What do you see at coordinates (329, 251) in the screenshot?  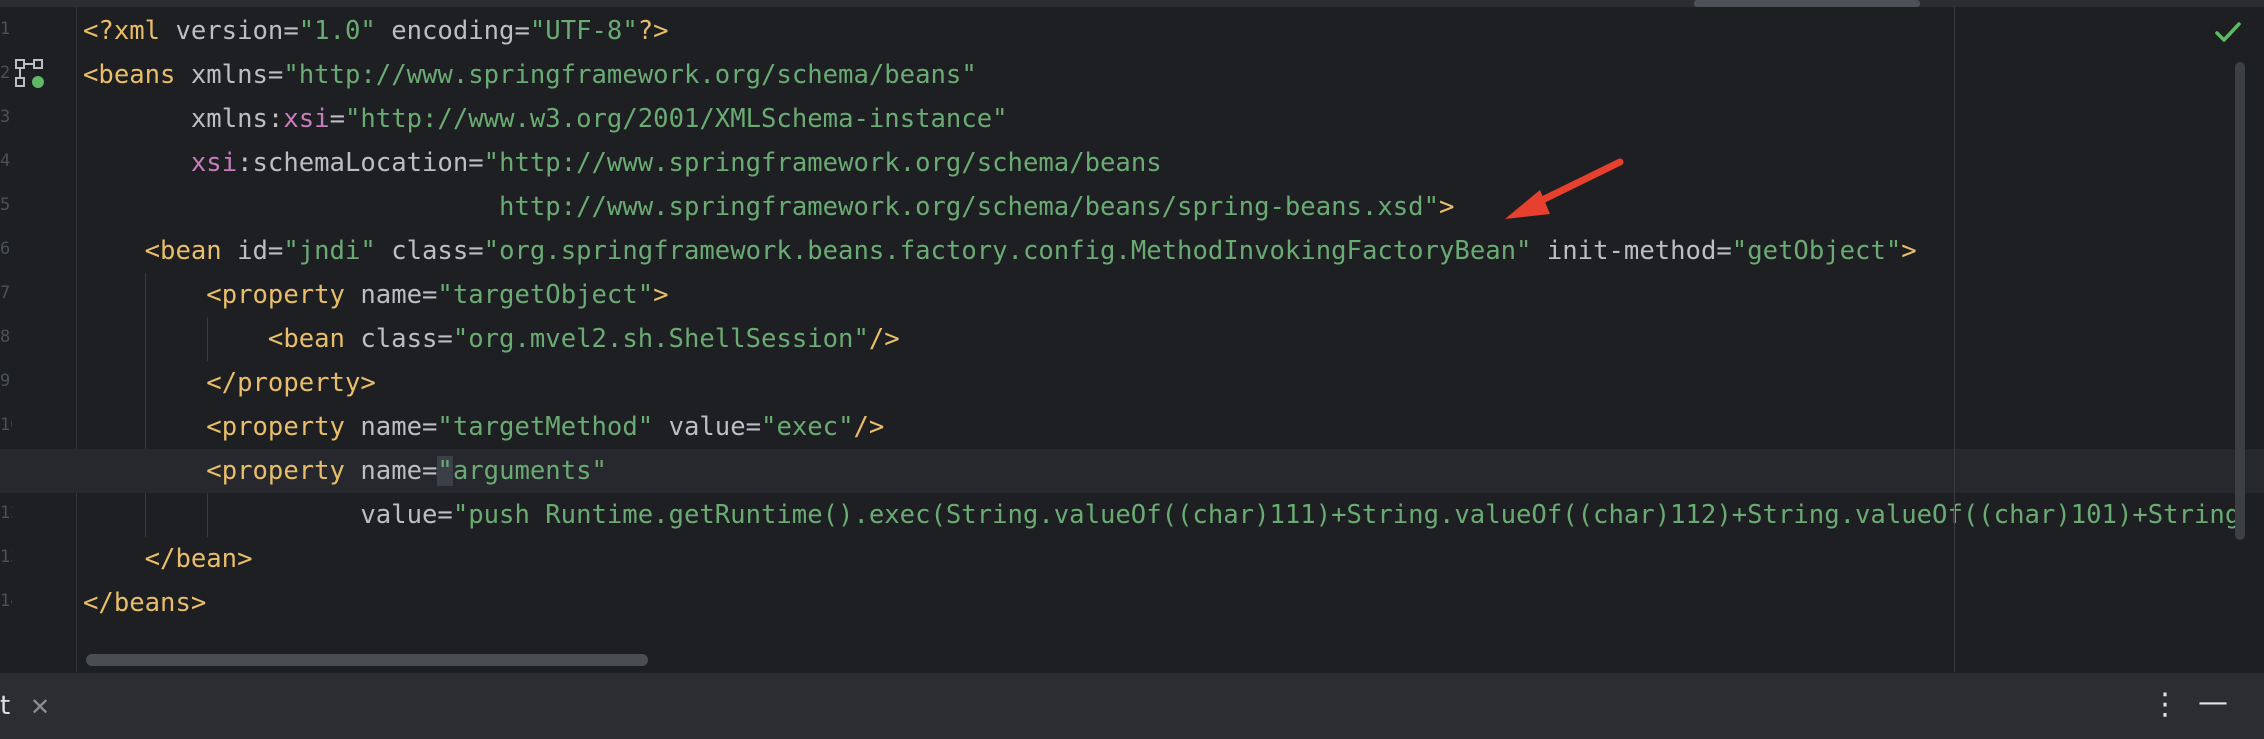 I see `token: "jndi"` at bounding box center [329, 251].